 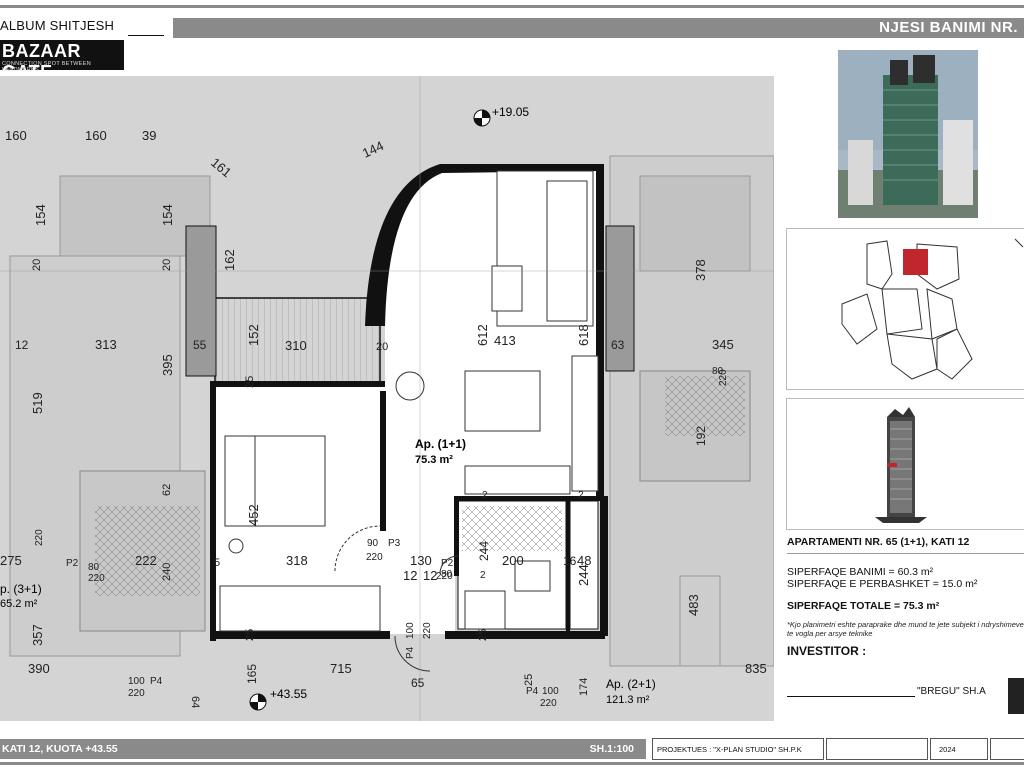 I want to click on wall-bottom-left, so click(x=300, y=635).